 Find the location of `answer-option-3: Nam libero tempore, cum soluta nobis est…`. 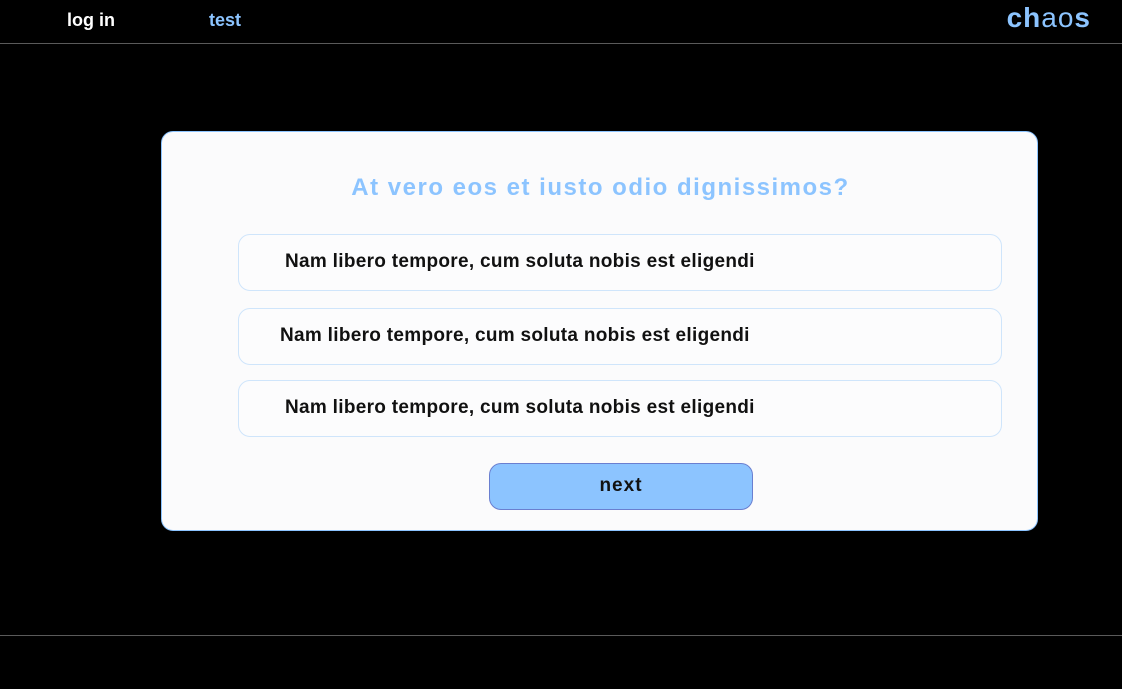

answer-option-3: Nam libero tempore, cum soluta nobis est… is located at coordinates (620, 408).